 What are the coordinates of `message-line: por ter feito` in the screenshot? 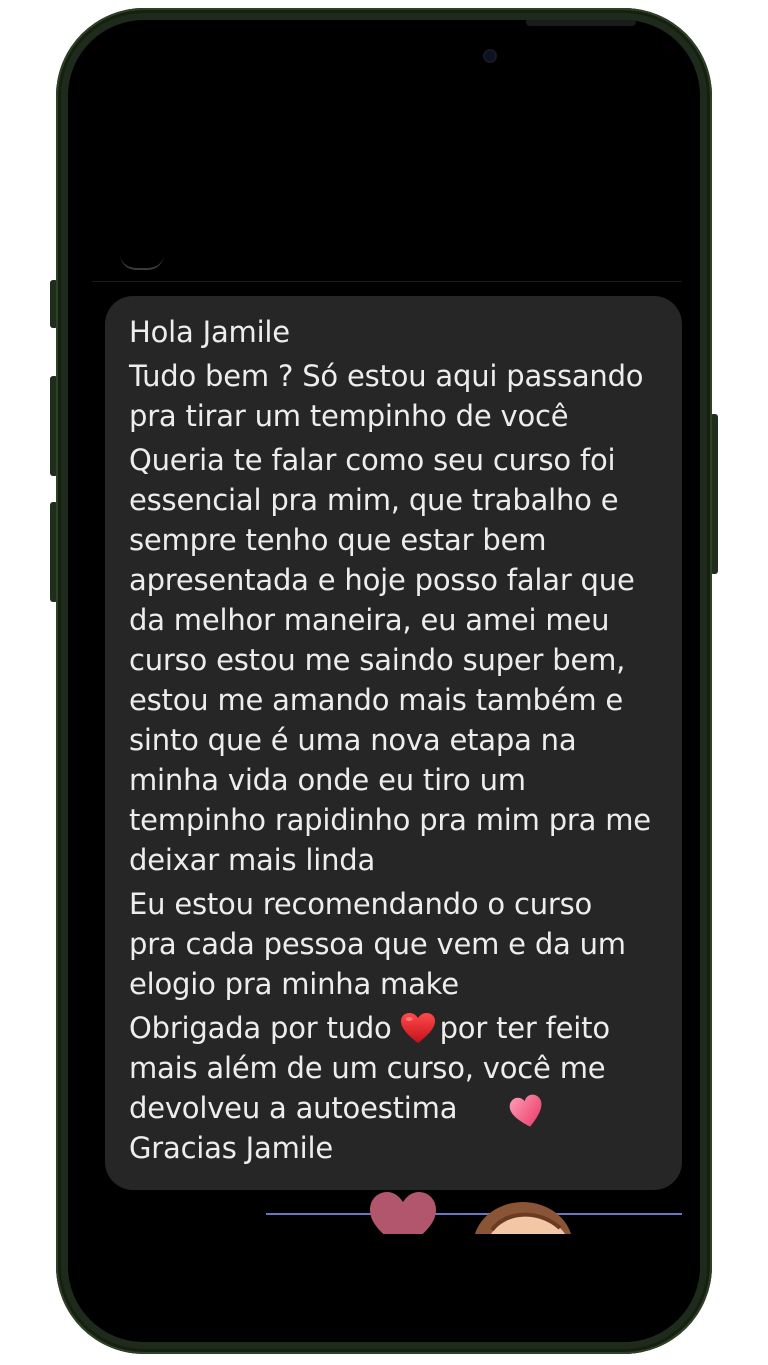 It's located at (524, 1028).